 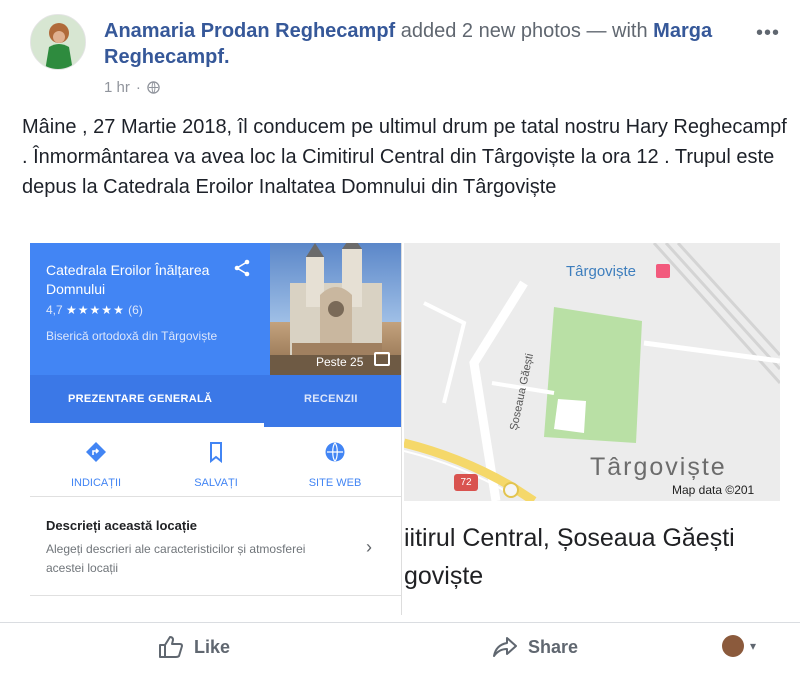 I want to click on post-actions-bar: Like Share ▾, so click(x=400, y=649).